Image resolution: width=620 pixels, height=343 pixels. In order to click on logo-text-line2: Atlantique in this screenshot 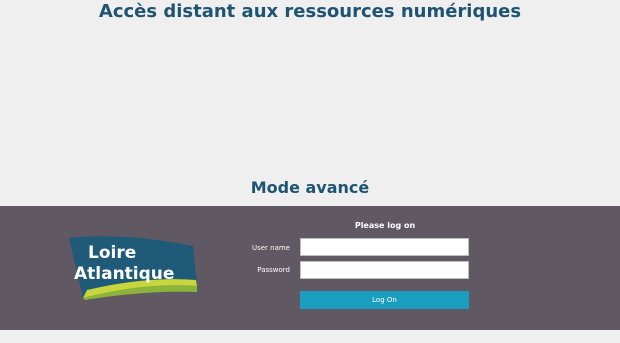, I will do `click(124, 274)`.